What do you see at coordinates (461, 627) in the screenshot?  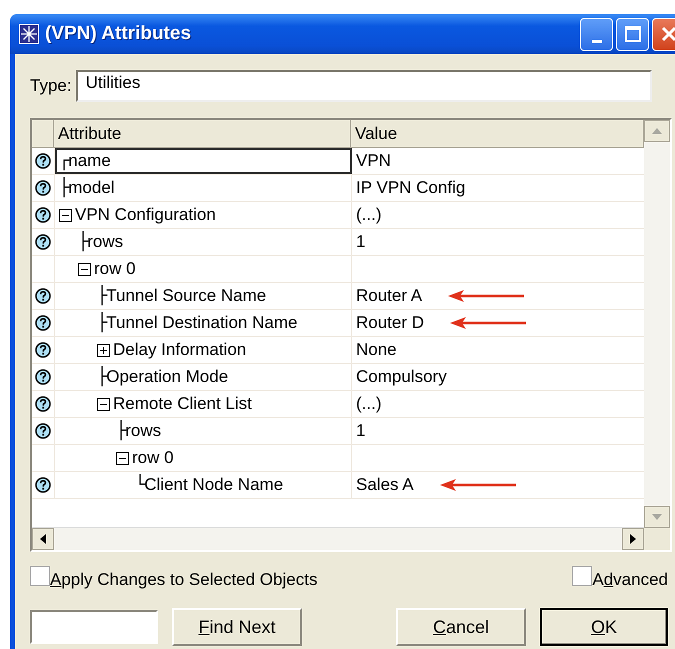 I see `cancel-button: Cancel` at bounding box center [461, 627].